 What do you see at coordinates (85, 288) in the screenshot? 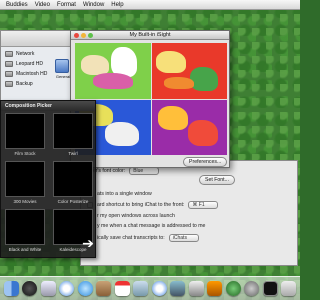
I see `ichat-icon` at bounding box center [85, 288].